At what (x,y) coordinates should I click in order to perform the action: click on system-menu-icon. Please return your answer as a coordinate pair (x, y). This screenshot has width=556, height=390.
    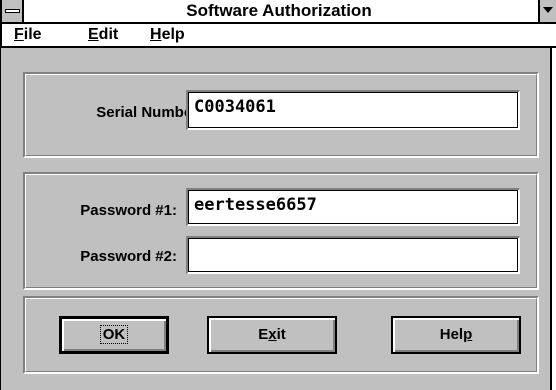
    Looking at the image, I should click on (12, 11).